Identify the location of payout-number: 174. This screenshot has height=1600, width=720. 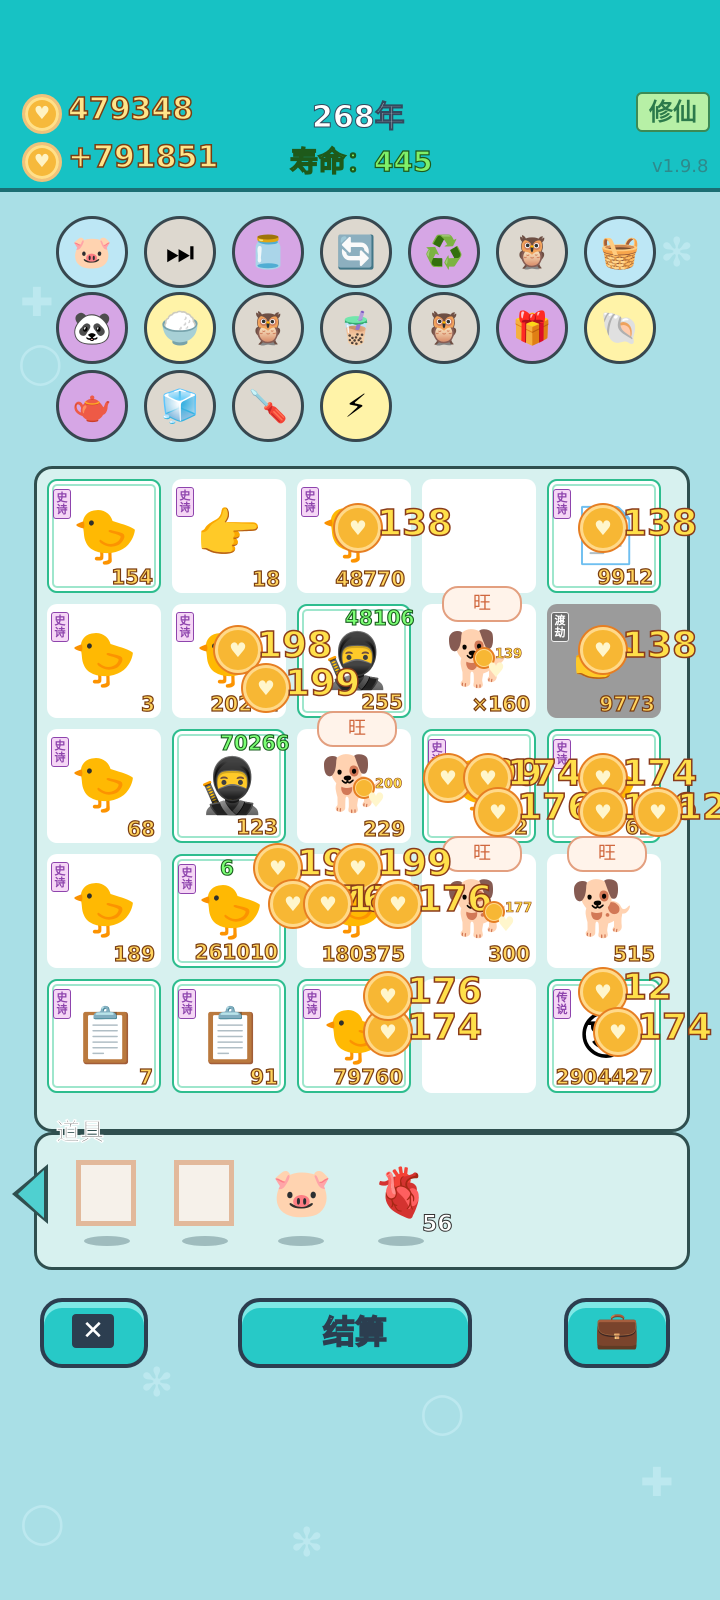
(444, 1027).